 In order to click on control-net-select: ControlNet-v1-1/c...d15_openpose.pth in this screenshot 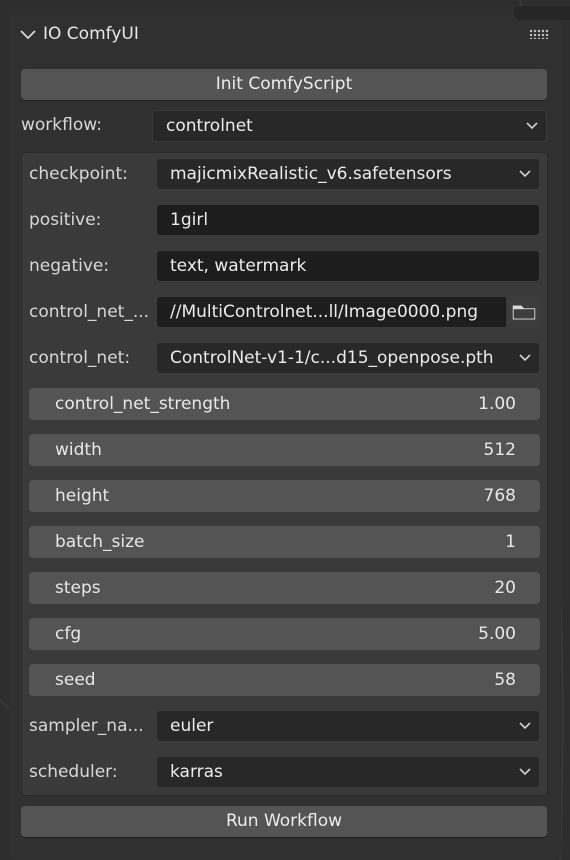, I will do `click(348, 358)`.